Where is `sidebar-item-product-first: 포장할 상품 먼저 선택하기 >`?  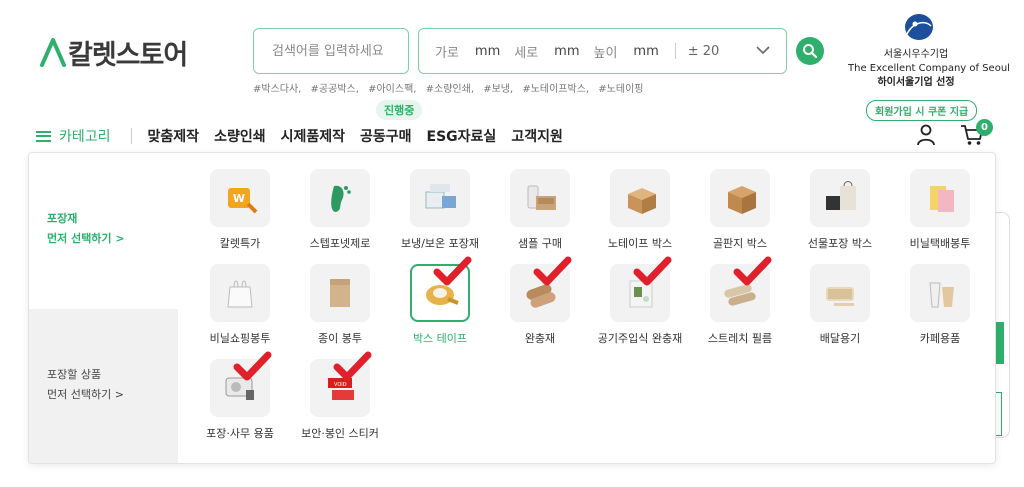 sidebar-item-product-first: 포장할 상품 먼저 선택하기 > is located at coordinates (103, 386).